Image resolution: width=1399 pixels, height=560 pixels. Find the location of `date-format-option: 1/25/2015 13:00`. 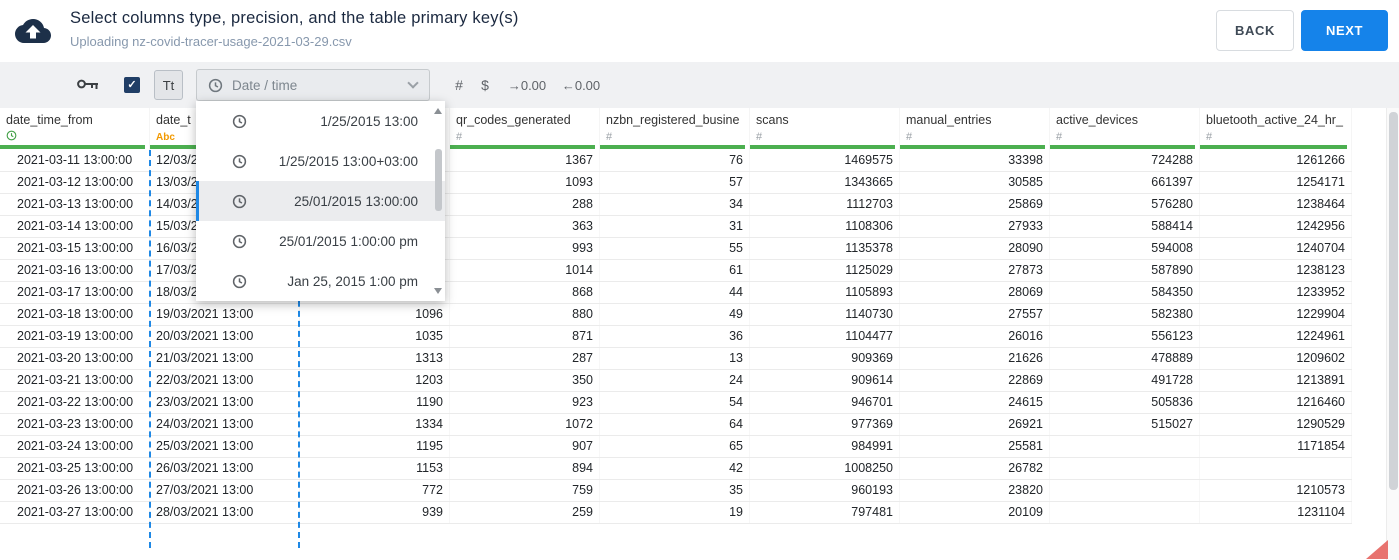

date-format-option: 1/25/2015 13:00 is located at coordinates (320, 121).